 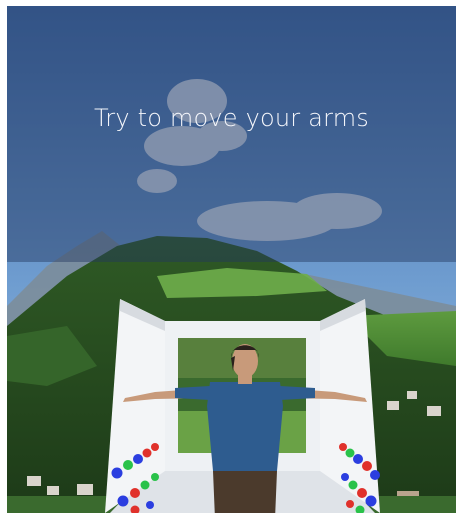 I want to click on avatar-shirt, so click(x=245, y=426).